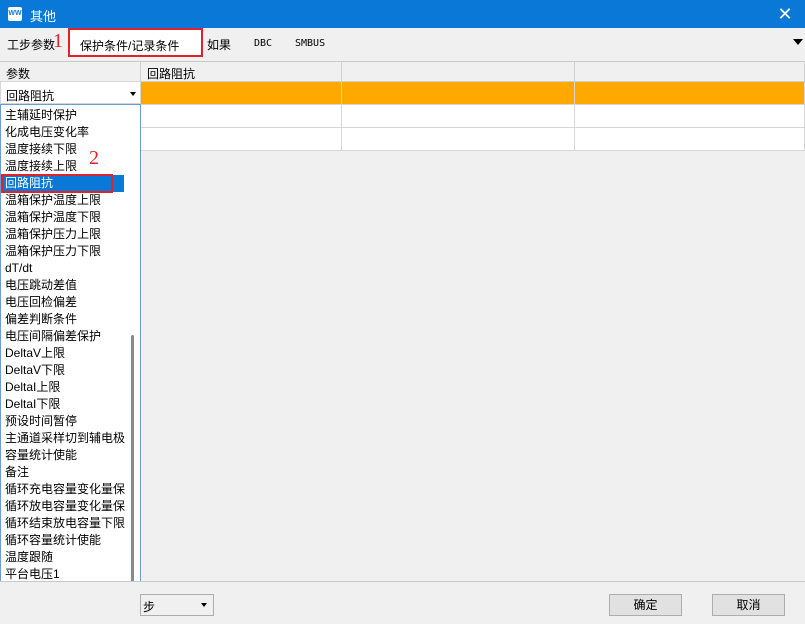  I want to click on tab-overflow-arrow-icon, so click(798, 42).